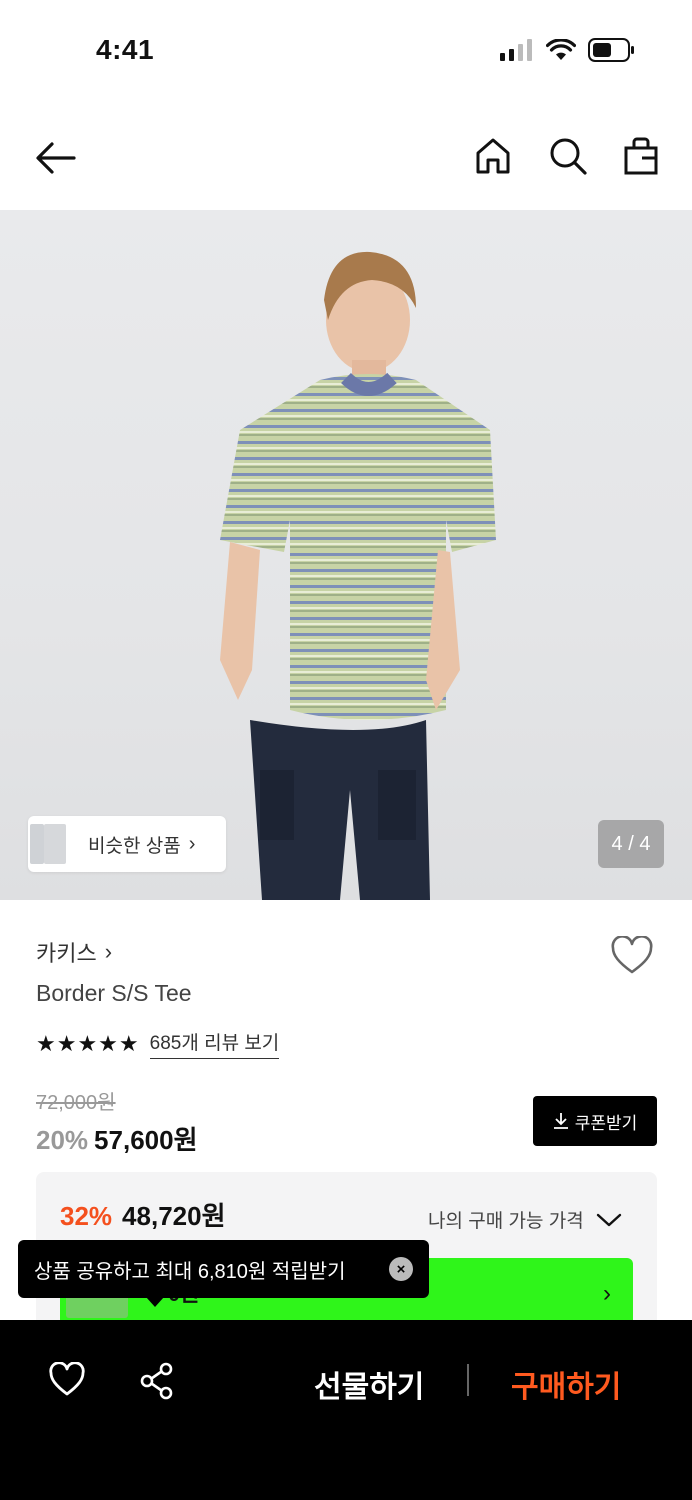  I want to click on price-row: 20% 57,600원, so click(117, 1138).